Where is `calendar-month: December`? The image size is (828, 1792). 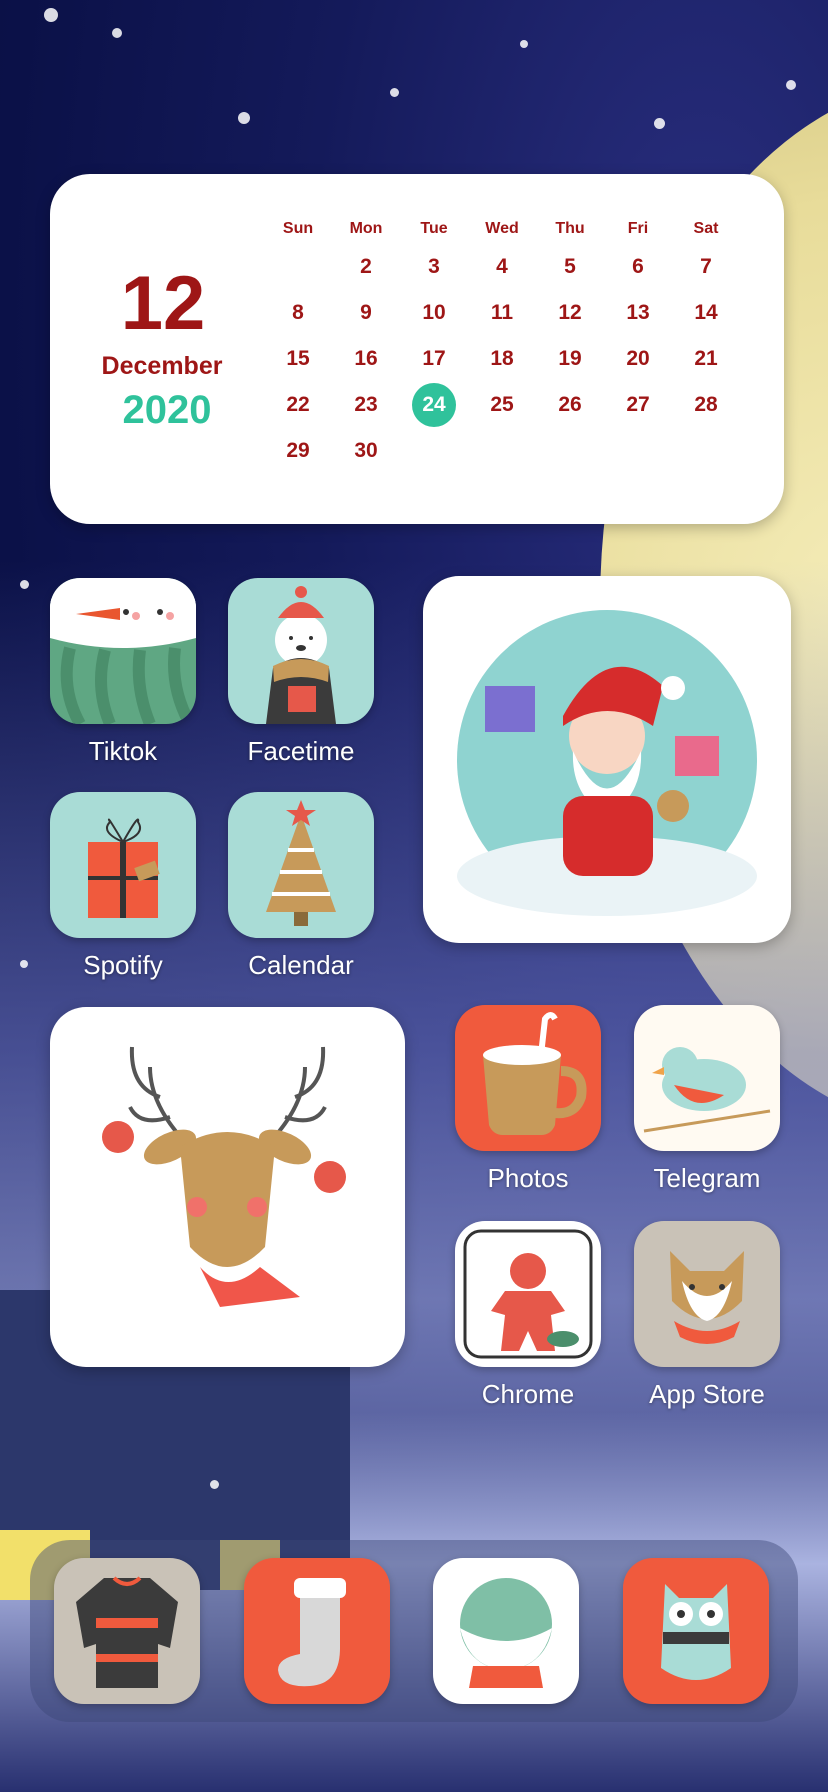
calendar-month: December is located at coordinates (162, 366).